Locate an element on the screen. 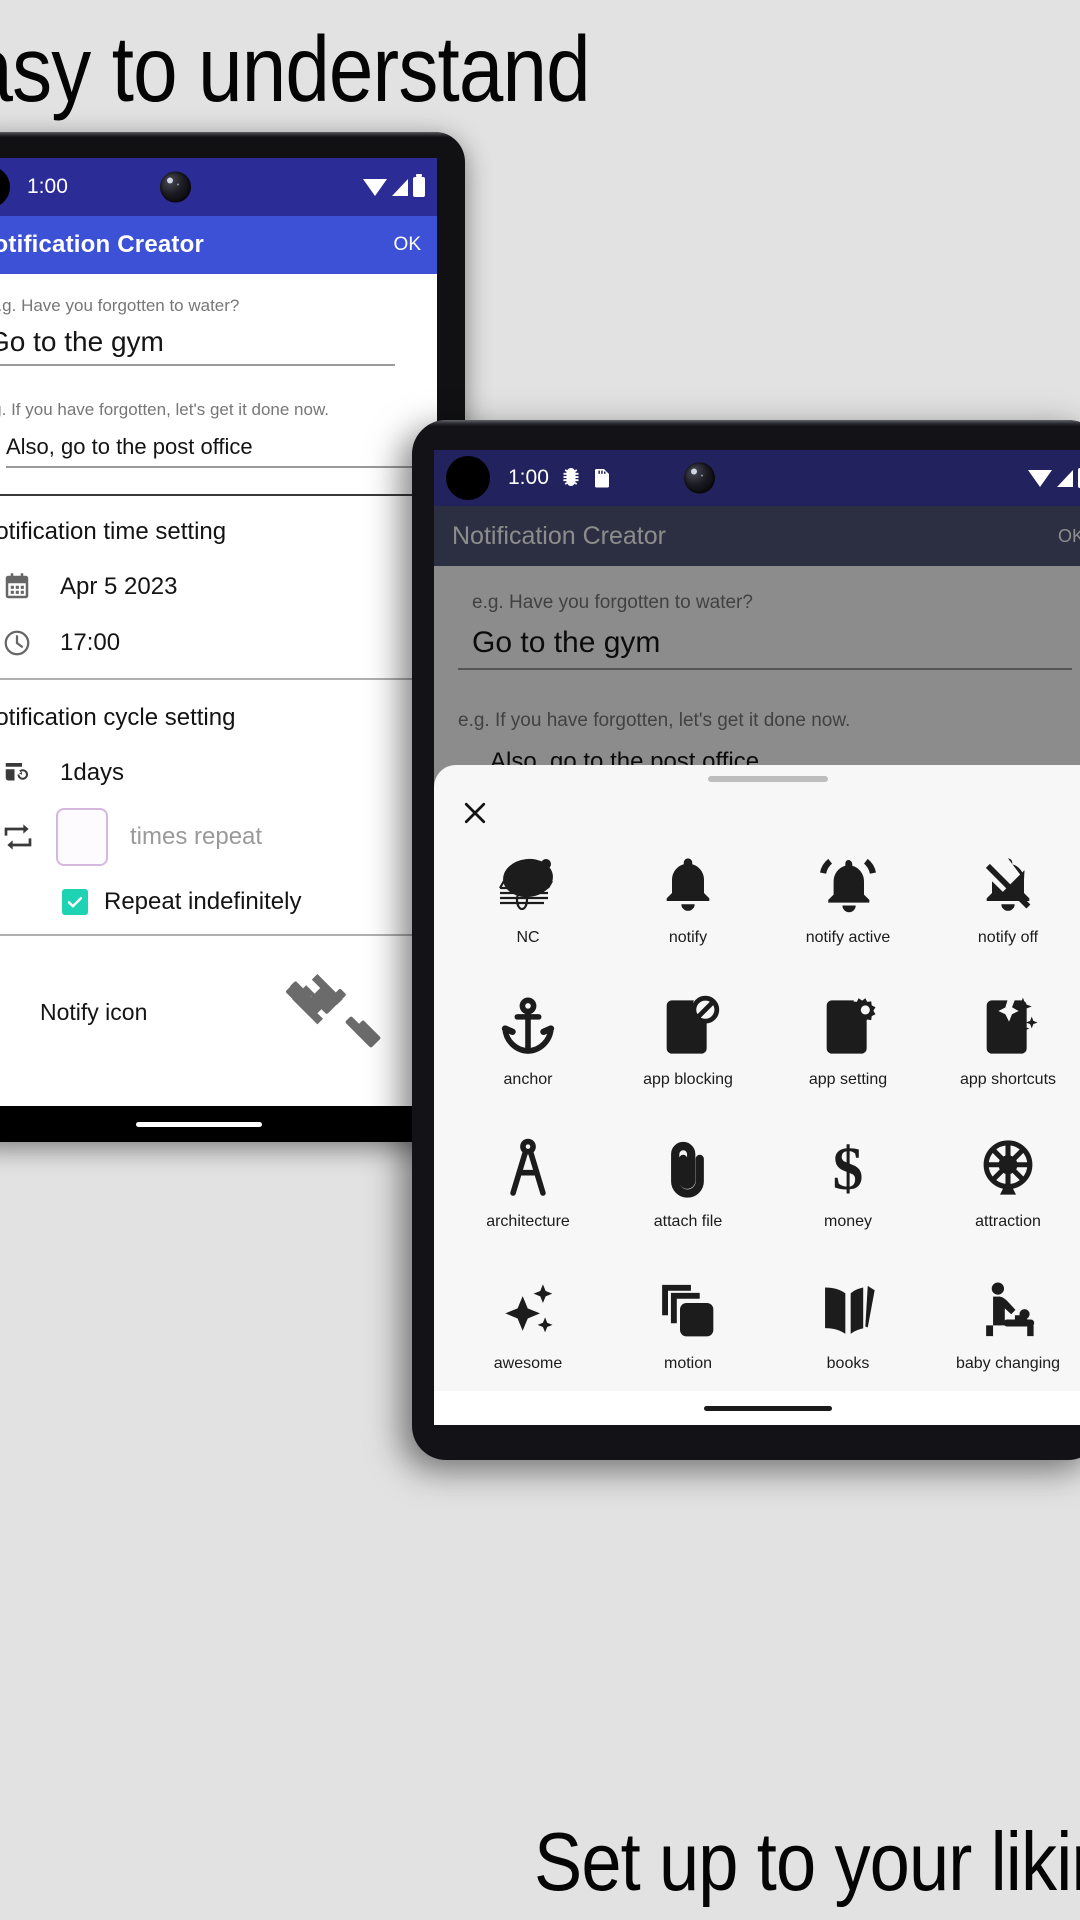 Image resolution: width=1080 pixels, height=1920 pixels. icon-label: app shortcuts is located at coordinates (1008, 1079).